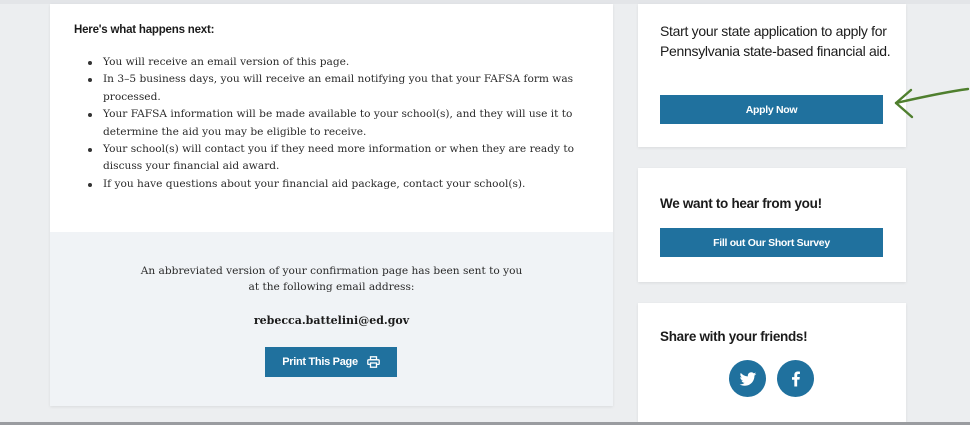  I want to click on twitter-icon, so click(747, 378).